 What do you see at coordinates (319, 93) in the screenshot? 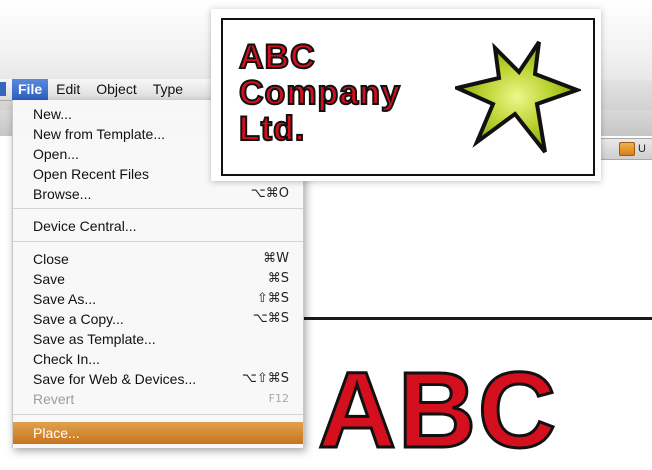
I see `logo-line-company: Company` at bounding box center [319, 93].